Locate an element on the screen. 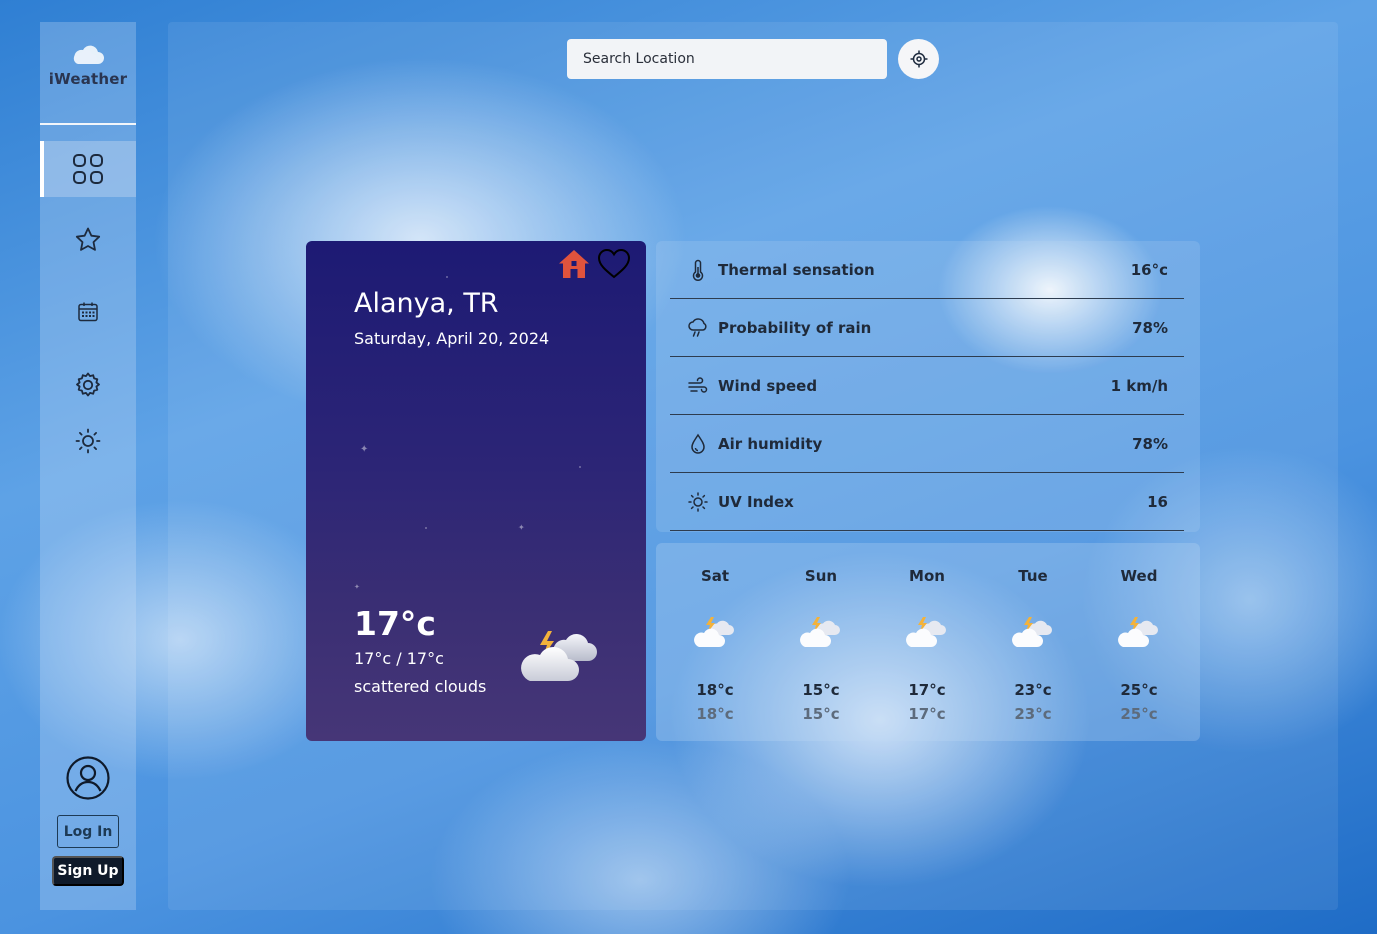 Image resolution: width=1377 pixels, height=934 pixels. favorite-heart-icon is located at coordinates (614, 264).